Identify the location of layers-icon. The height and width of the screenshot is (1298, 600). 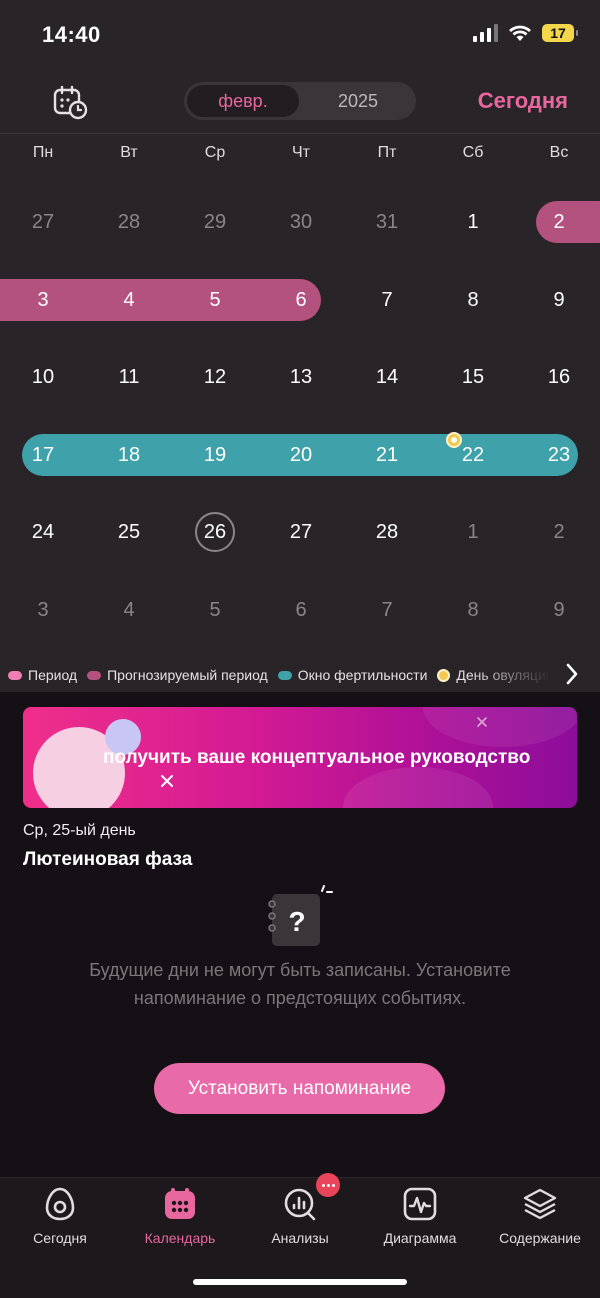
(540, 1204).